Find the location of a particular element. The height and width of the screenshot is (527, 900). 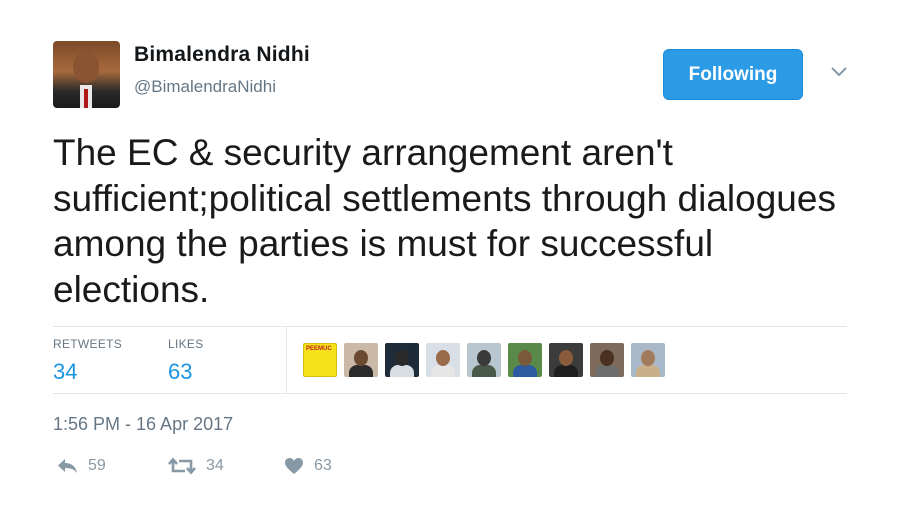

chevron-down-icon is located at coordinates (839, 72).